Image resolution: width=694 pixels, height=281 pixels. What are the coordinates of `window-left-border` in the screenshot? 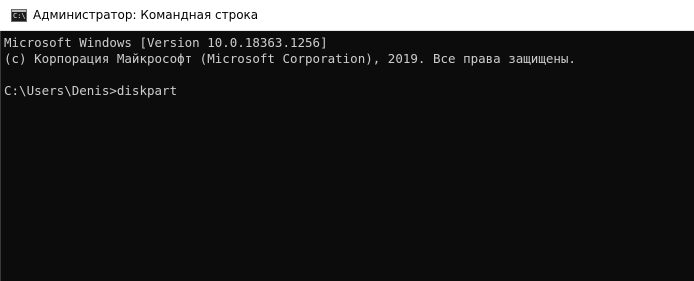 It's located at (0, 156).